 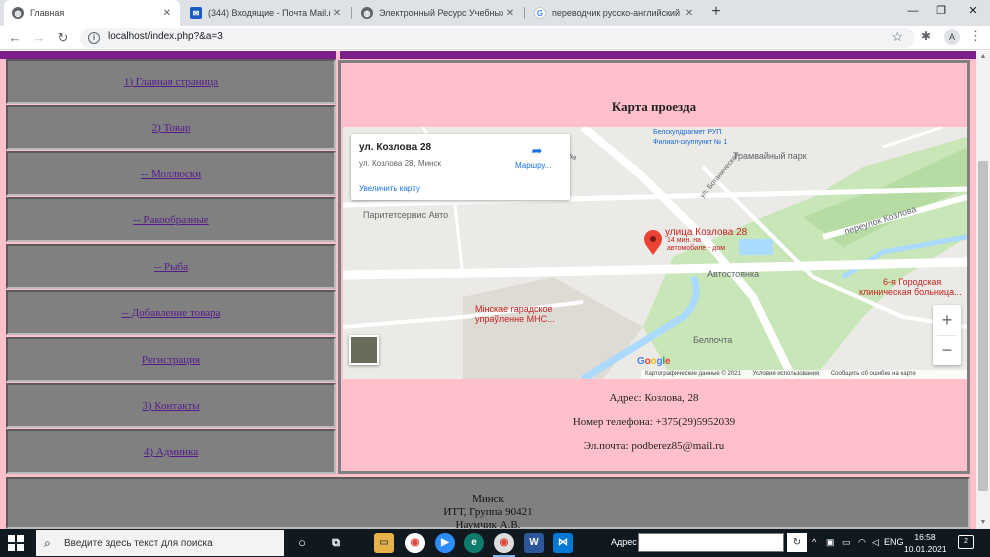 I want to click on volume-icon: ◁, so click(x=875, y=542).